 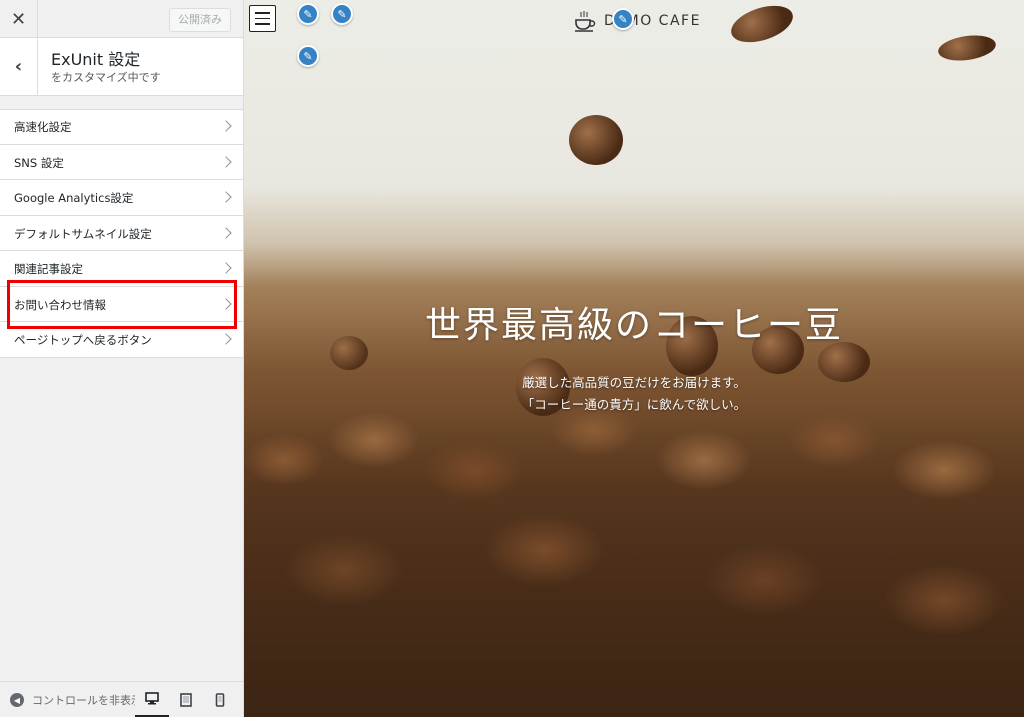 What do you see at coordinates (121, 162) in the screenshot?
I see `menu-item-sns: SNS 設定` at bounding box center [121, 162].